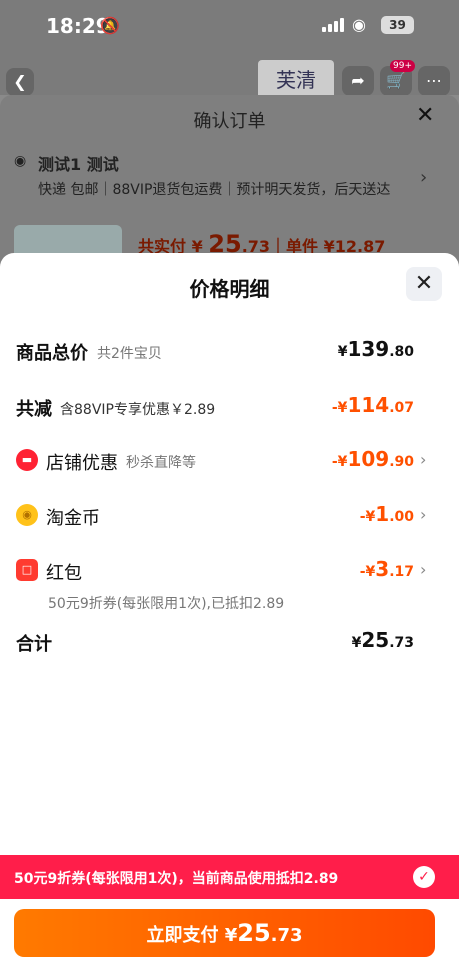  I want to click on reduce-amount: -¥114.07, so click(373, 405).